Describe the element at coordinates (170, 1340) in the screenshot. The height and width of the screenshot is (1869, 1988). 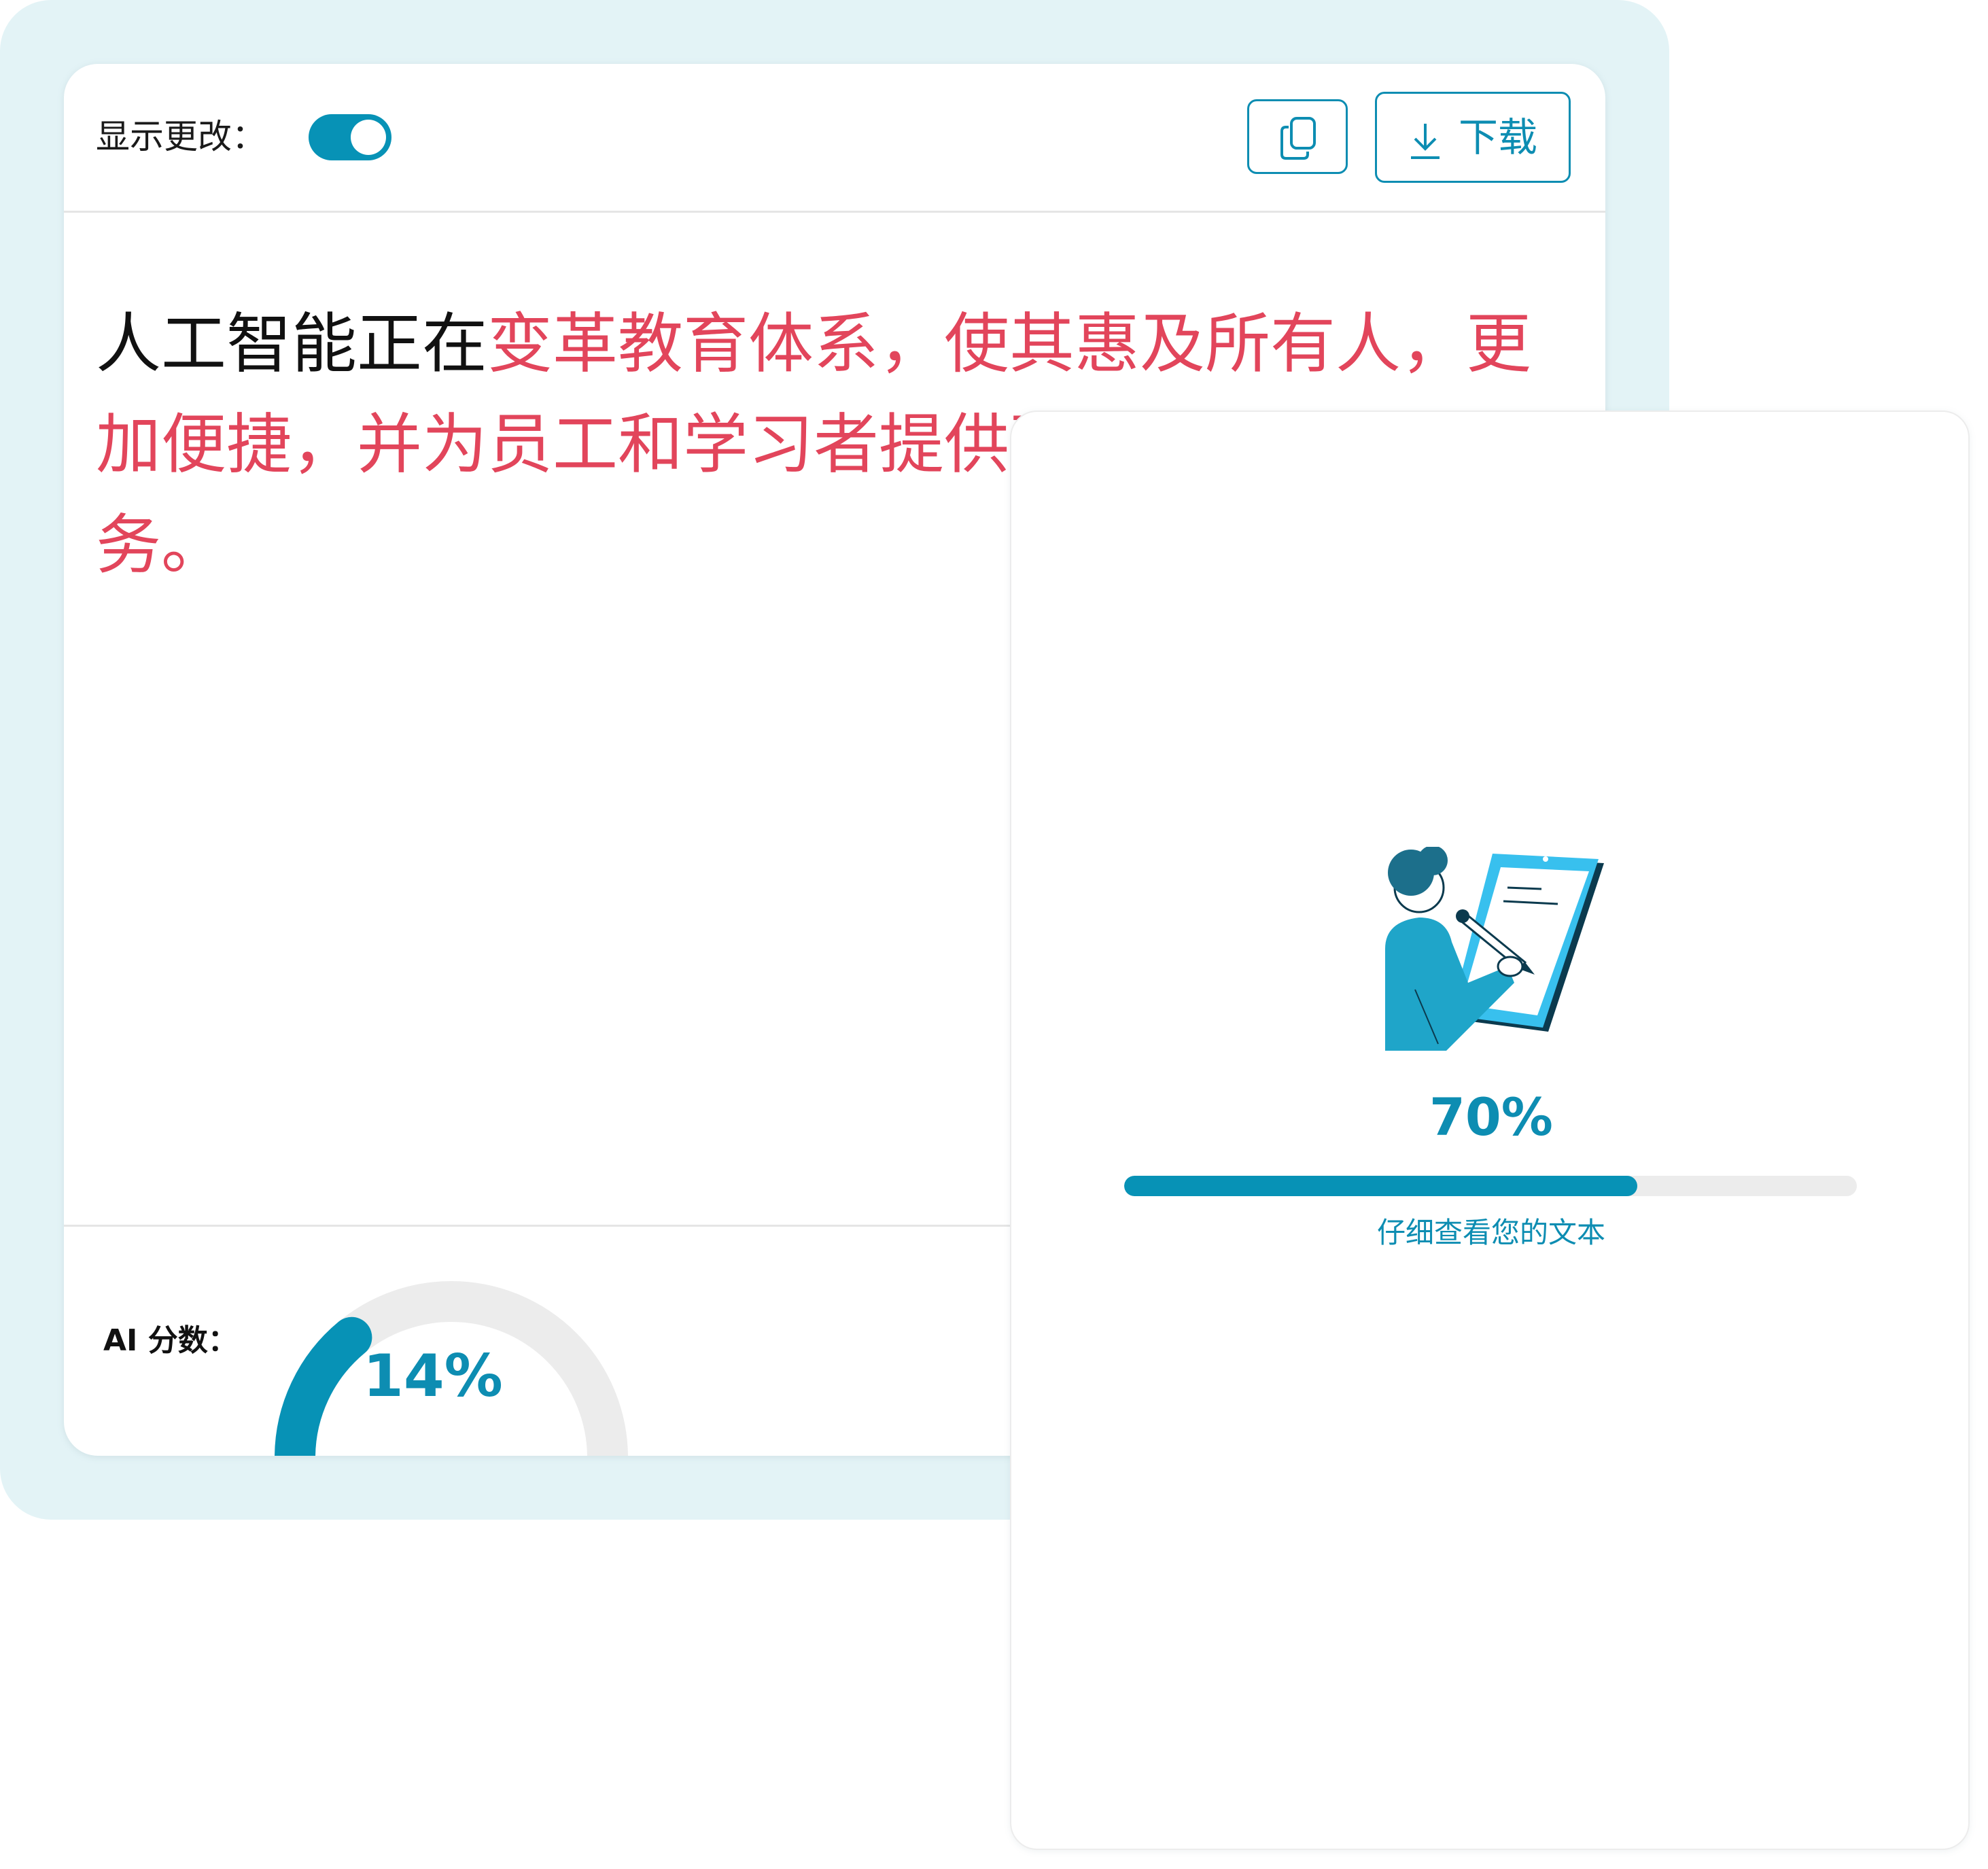
I see `ai-score-label: AI 分数：` at that location.